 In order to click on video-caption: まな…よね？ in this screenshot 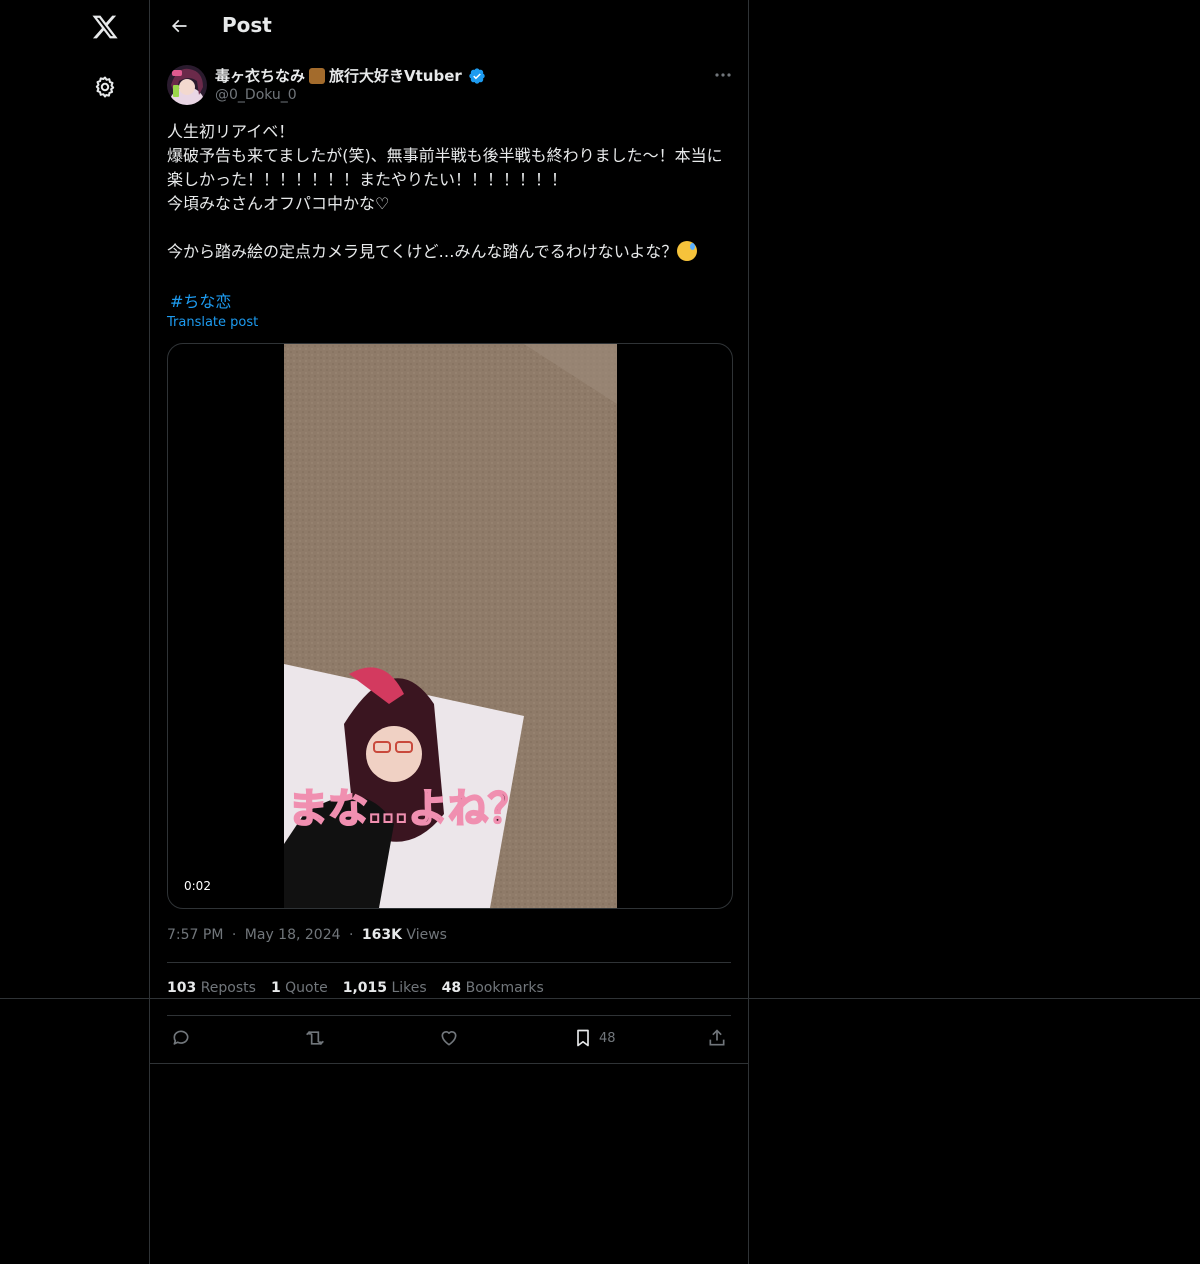, I will do `click(408, 809)`.